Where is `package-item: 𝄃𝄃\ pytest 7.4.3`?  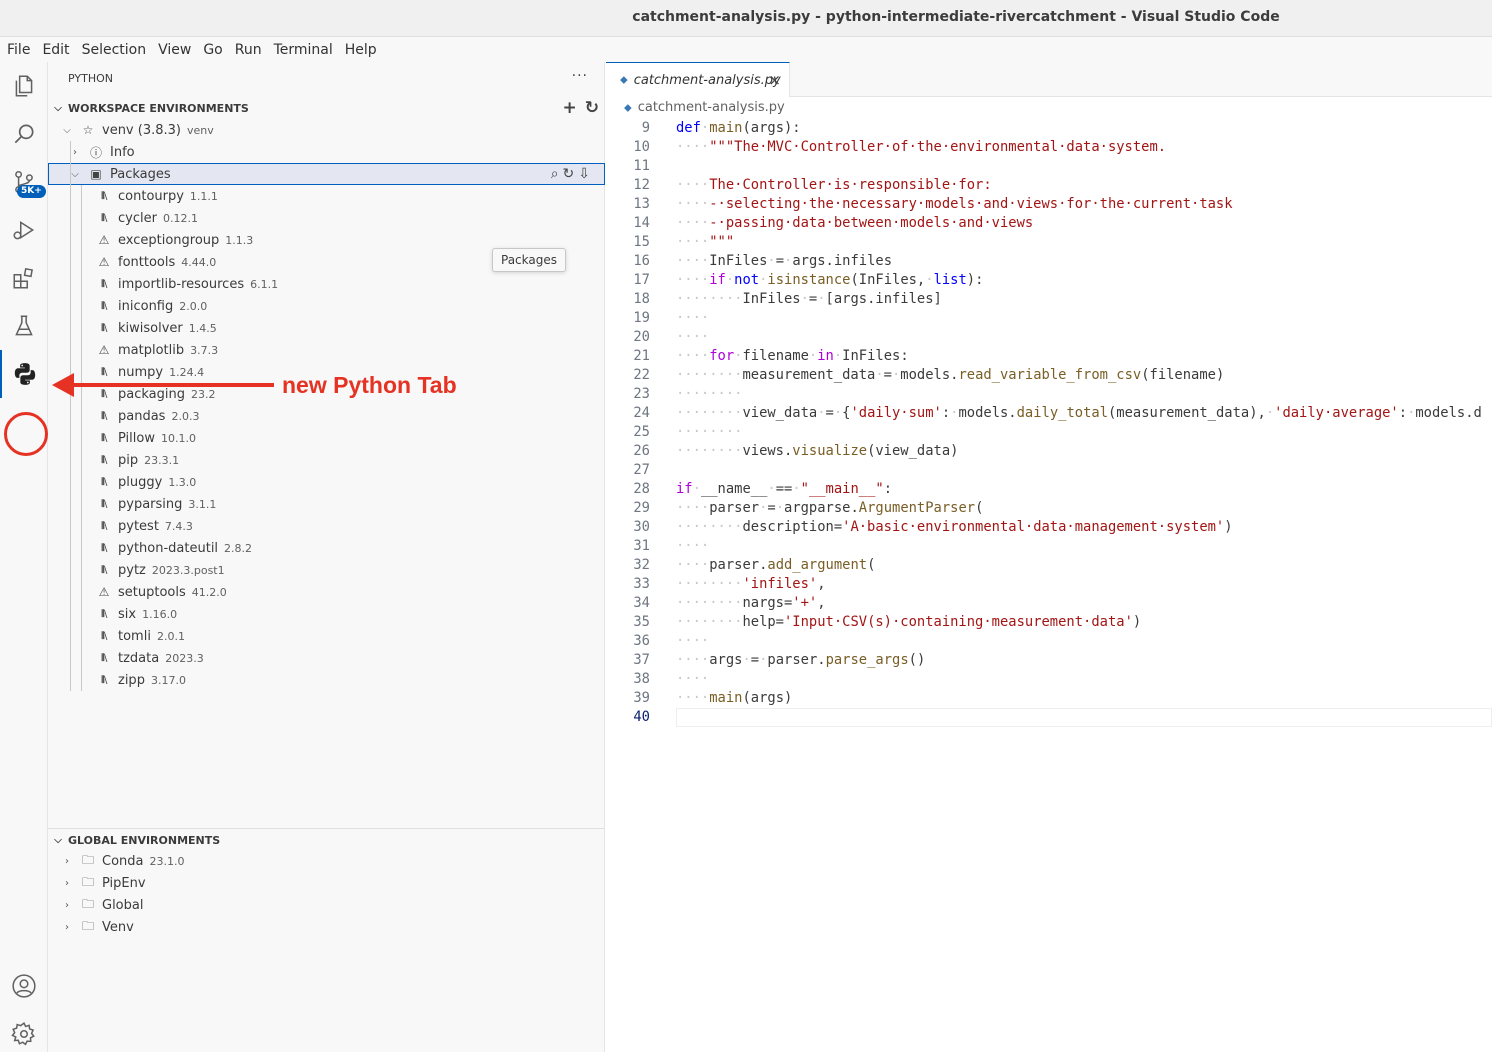
package-item: 𝄃𝄃\ pytest 7.4.3 is located at coordinates (326, 526).